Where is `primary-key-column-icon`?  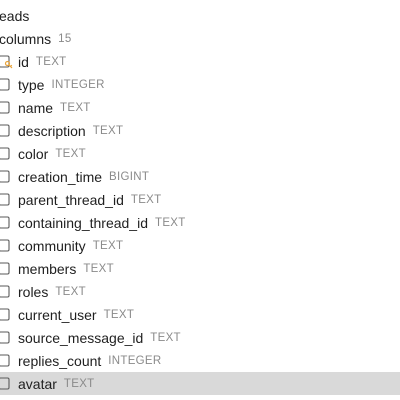 primary-key-column-icon is located at coordinates (6, 62).